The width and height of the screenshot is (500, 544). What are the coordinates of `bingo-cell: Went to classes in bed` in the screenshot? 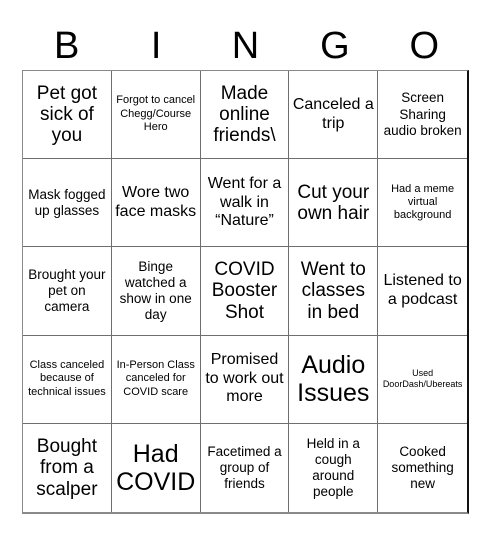 It's located at (334, 291).